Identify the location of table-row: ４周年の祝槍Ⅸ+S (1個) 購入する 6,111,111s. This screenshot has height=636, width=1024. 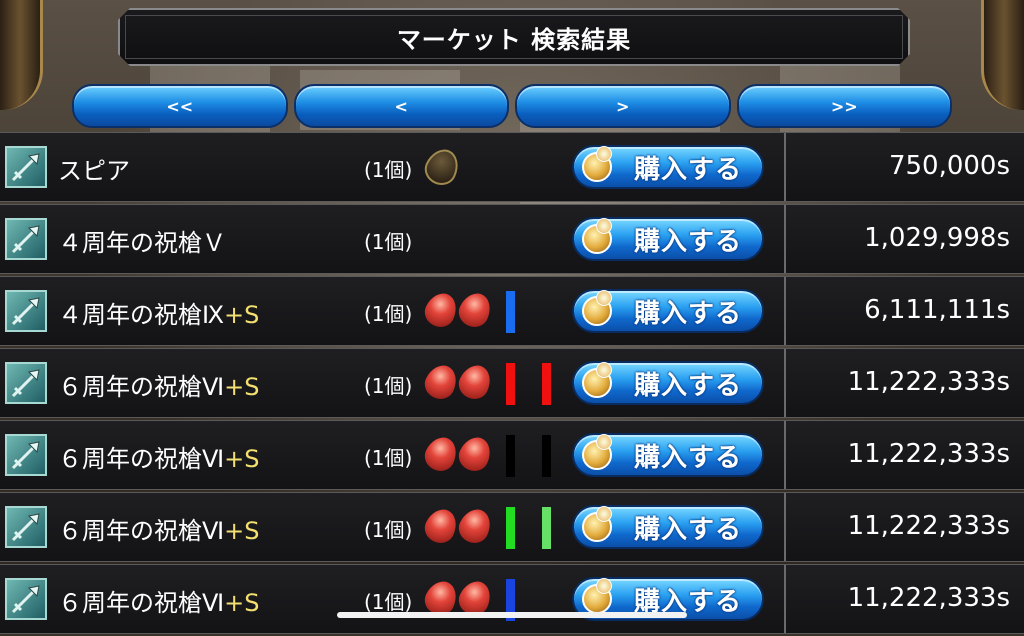
(512, 311).